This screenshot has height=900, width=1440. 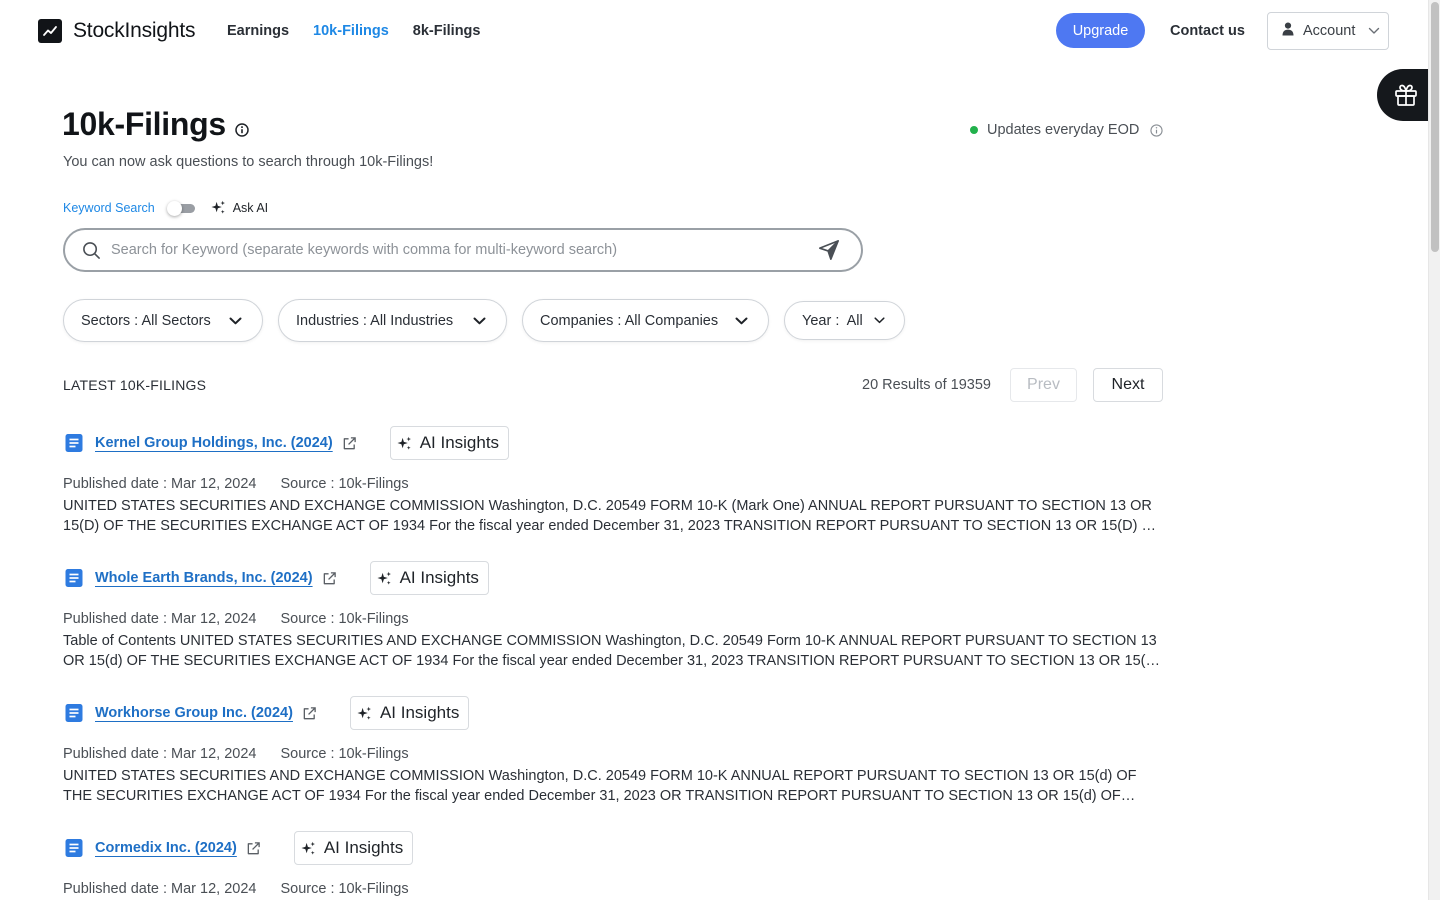 What do you see at coordinates (144, 124) in the screenshot?
I see `page-title: 10k-Filings` at bounding box center [144, 124].